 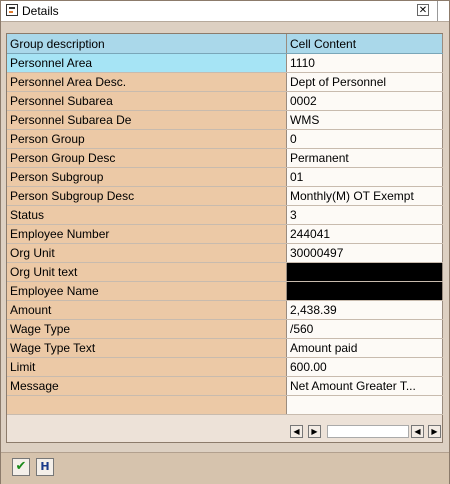 What do you see at coordinates (364, 310) in the screenshot?
I see `row-value: 2,438.39` at bounding box center [364, 310].